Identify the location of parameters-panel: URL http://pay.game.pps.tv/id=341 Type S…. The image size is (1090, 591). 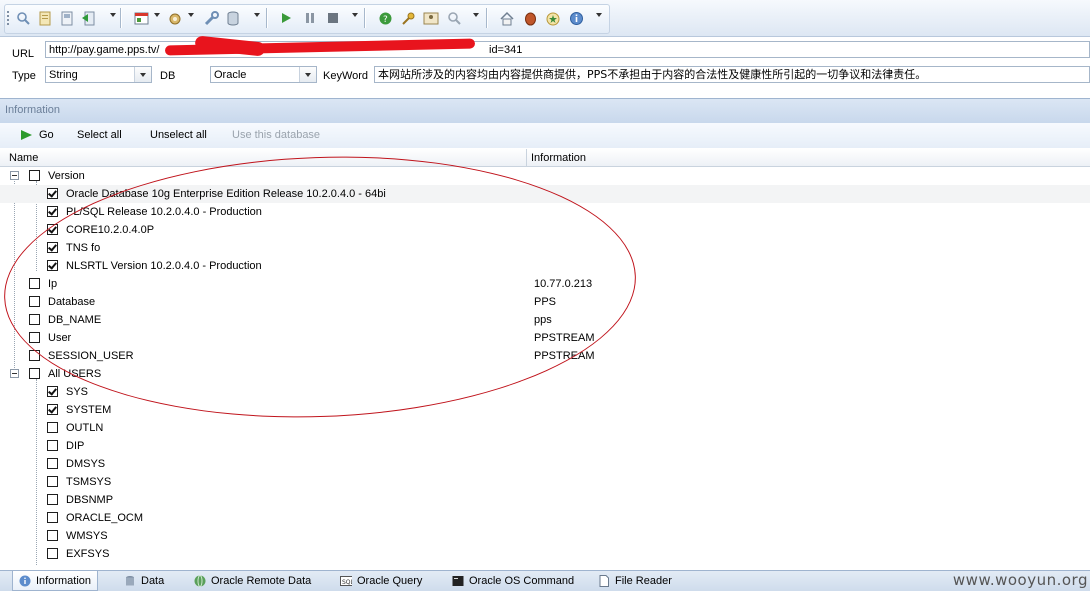
(545, 66).